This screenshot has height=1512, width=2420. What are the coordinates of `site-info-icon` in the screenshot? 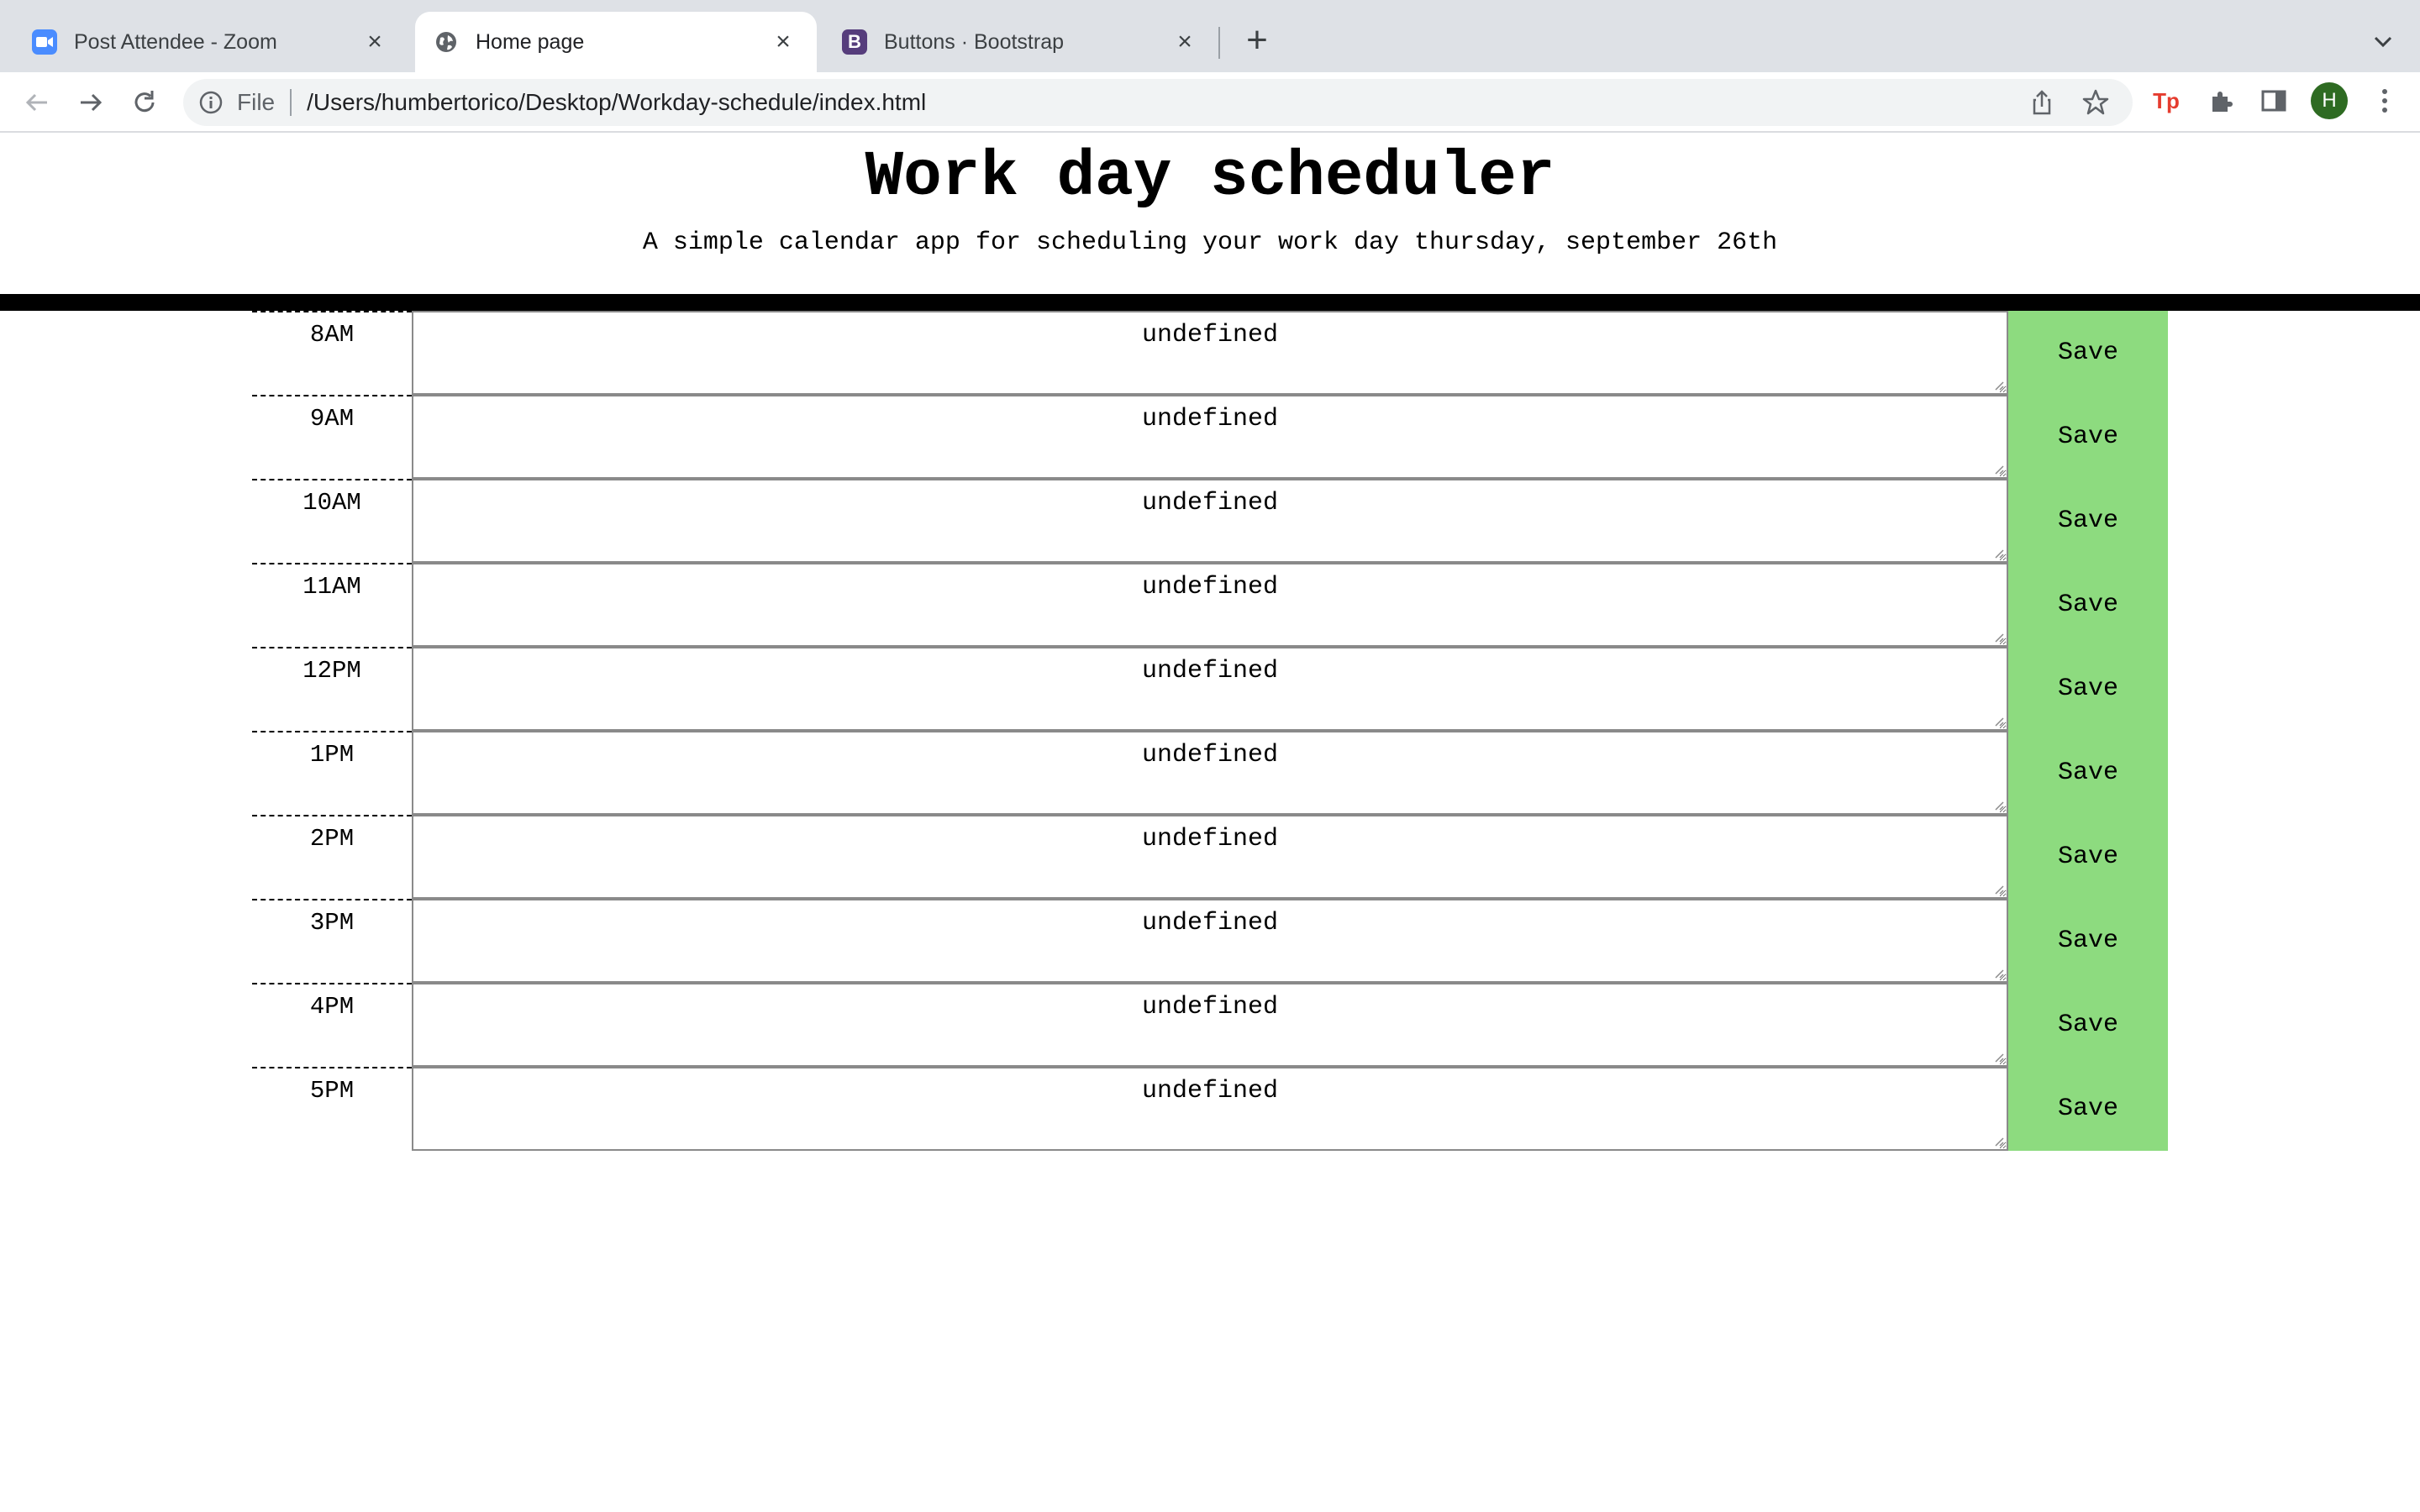 It's located at (211, 102).